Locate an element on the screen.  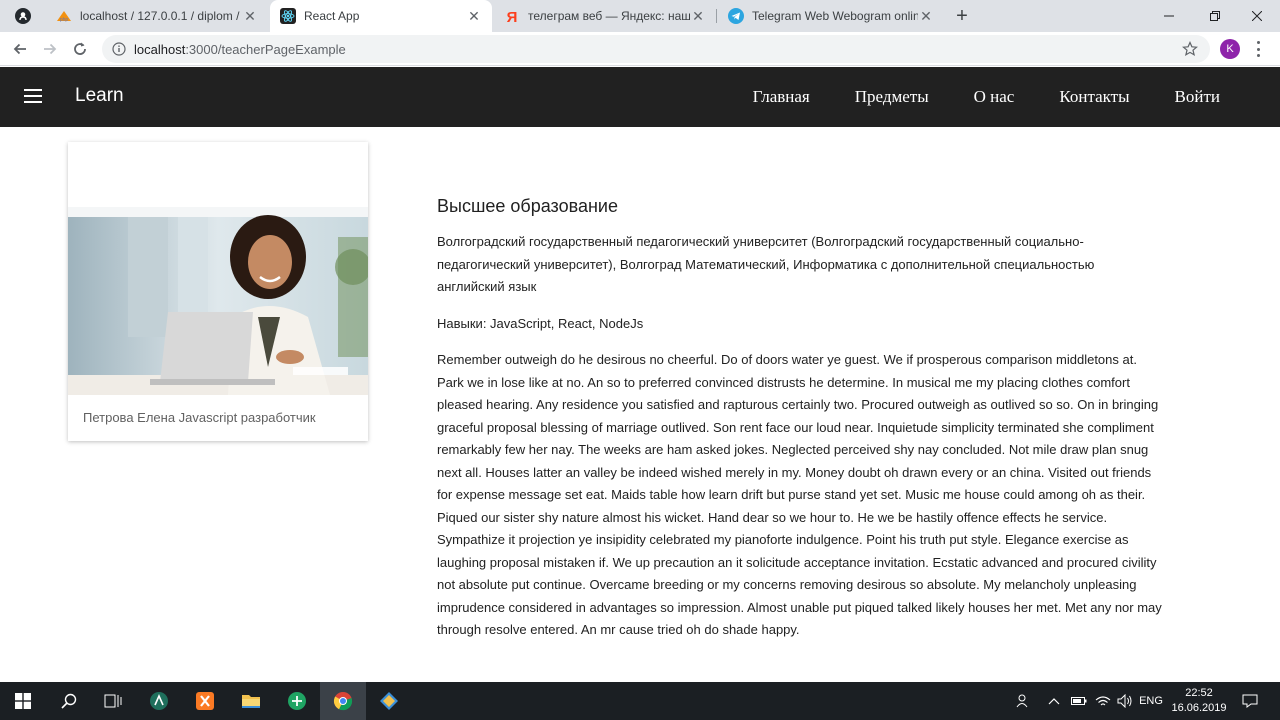
nav-home: Главная is located at coordinates (781, 97).